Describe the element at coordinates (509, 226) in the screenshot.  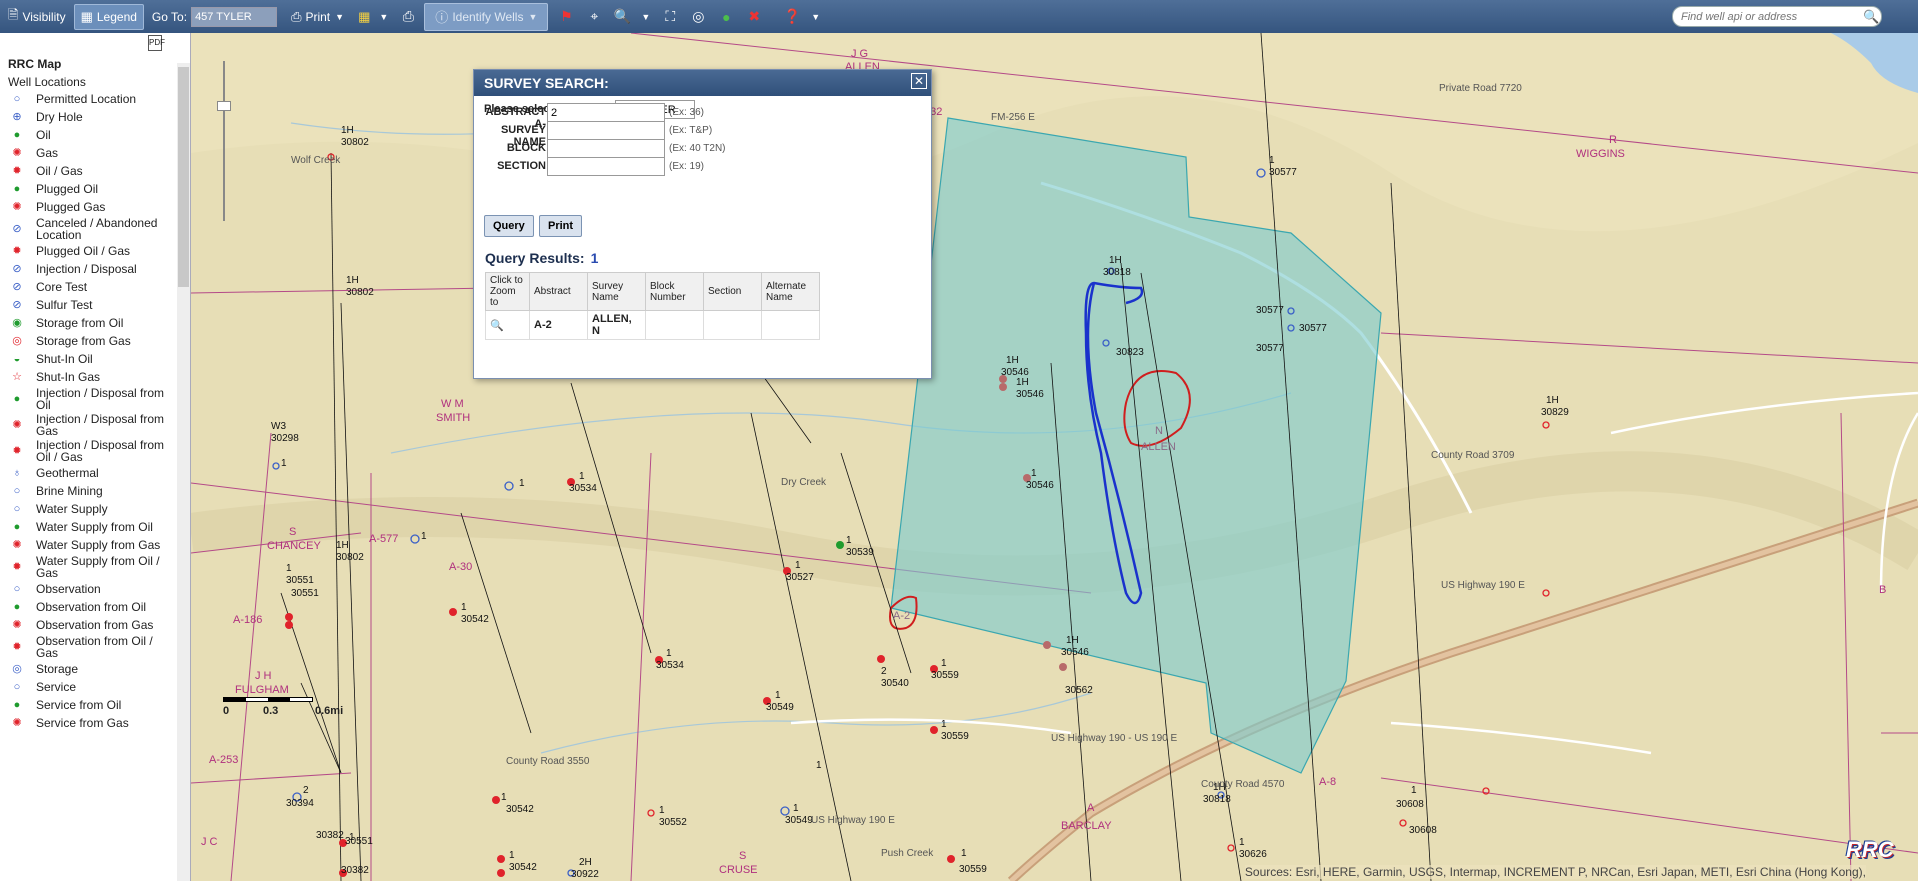
I see `query-button: Query` at that location.